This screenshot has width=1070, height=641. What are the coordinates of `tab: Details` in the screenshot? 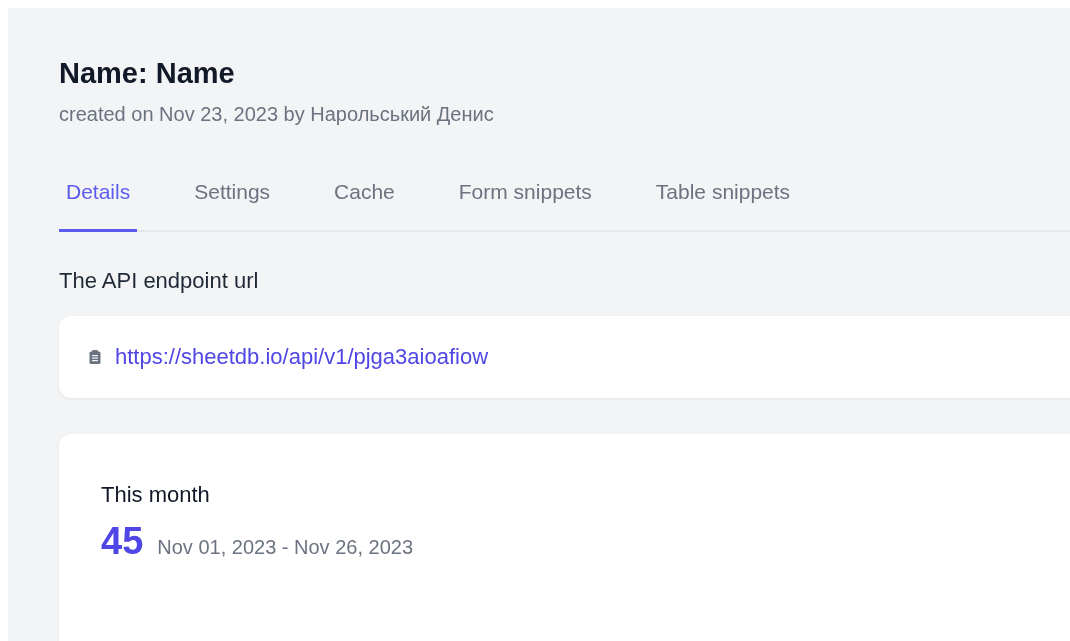 It's located at (98, 206).